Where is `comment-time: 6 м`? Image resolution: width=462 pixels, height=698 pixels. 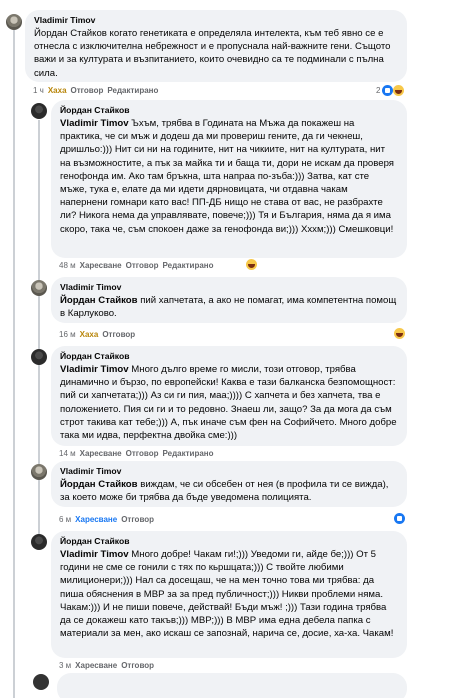 comment-time: 6 м is located at coordinates (65, 519).